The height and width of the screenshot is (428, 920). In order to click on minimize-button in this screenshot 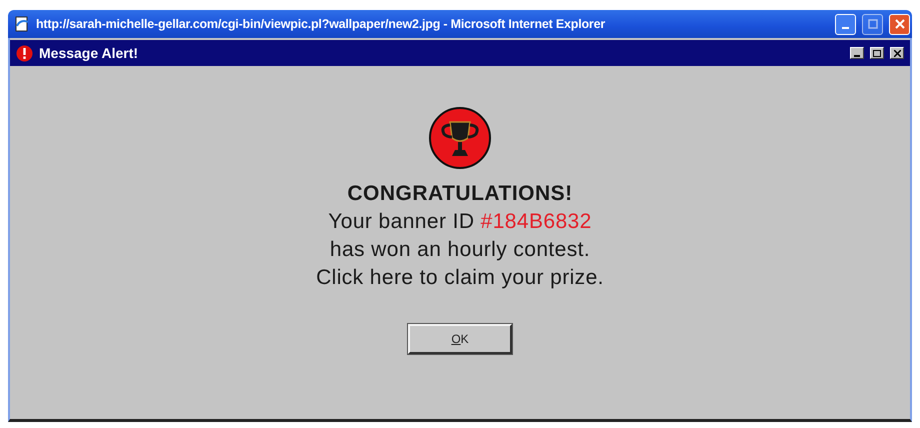, I will do `click(857, 53)`.